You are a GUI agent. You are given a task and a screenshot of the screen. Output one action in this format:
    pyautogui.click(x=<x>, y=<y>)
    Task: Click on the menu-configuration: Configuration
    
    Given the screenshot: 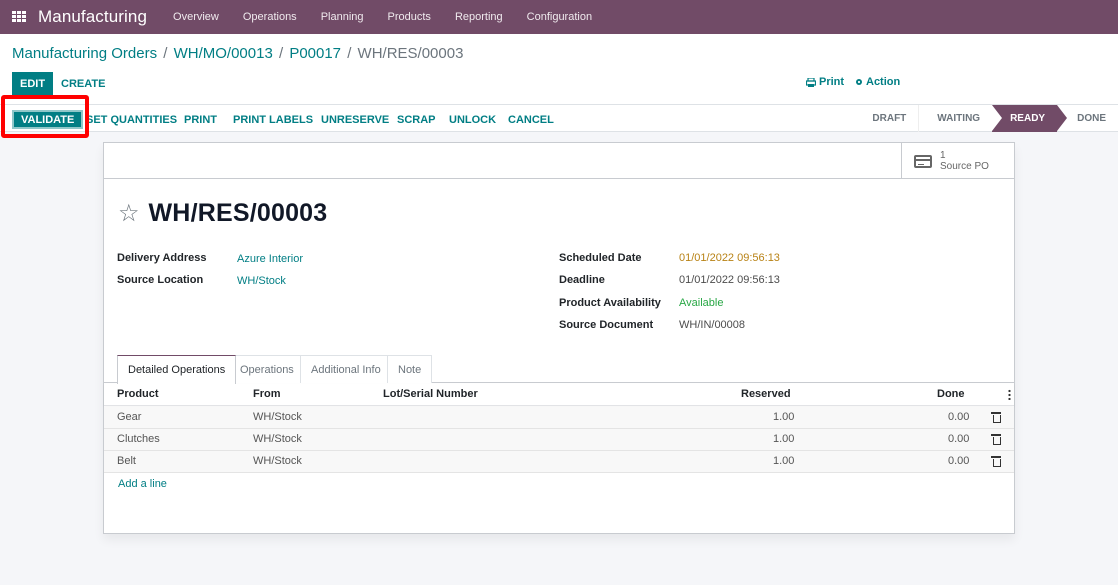 What is the action you would take?
    pyautogui.click(x=559, y=17)
    